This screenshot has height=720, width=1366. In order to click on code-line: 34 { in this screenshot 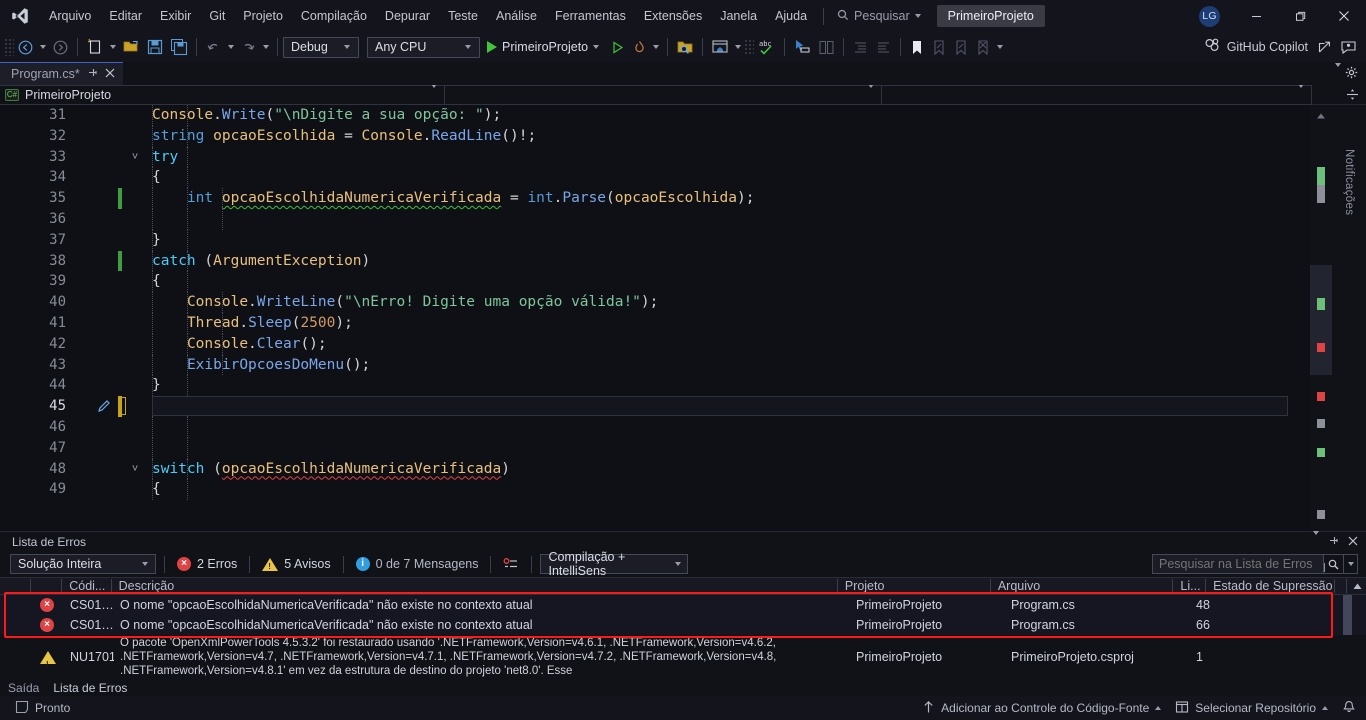, I will do `click(655, 178)`.